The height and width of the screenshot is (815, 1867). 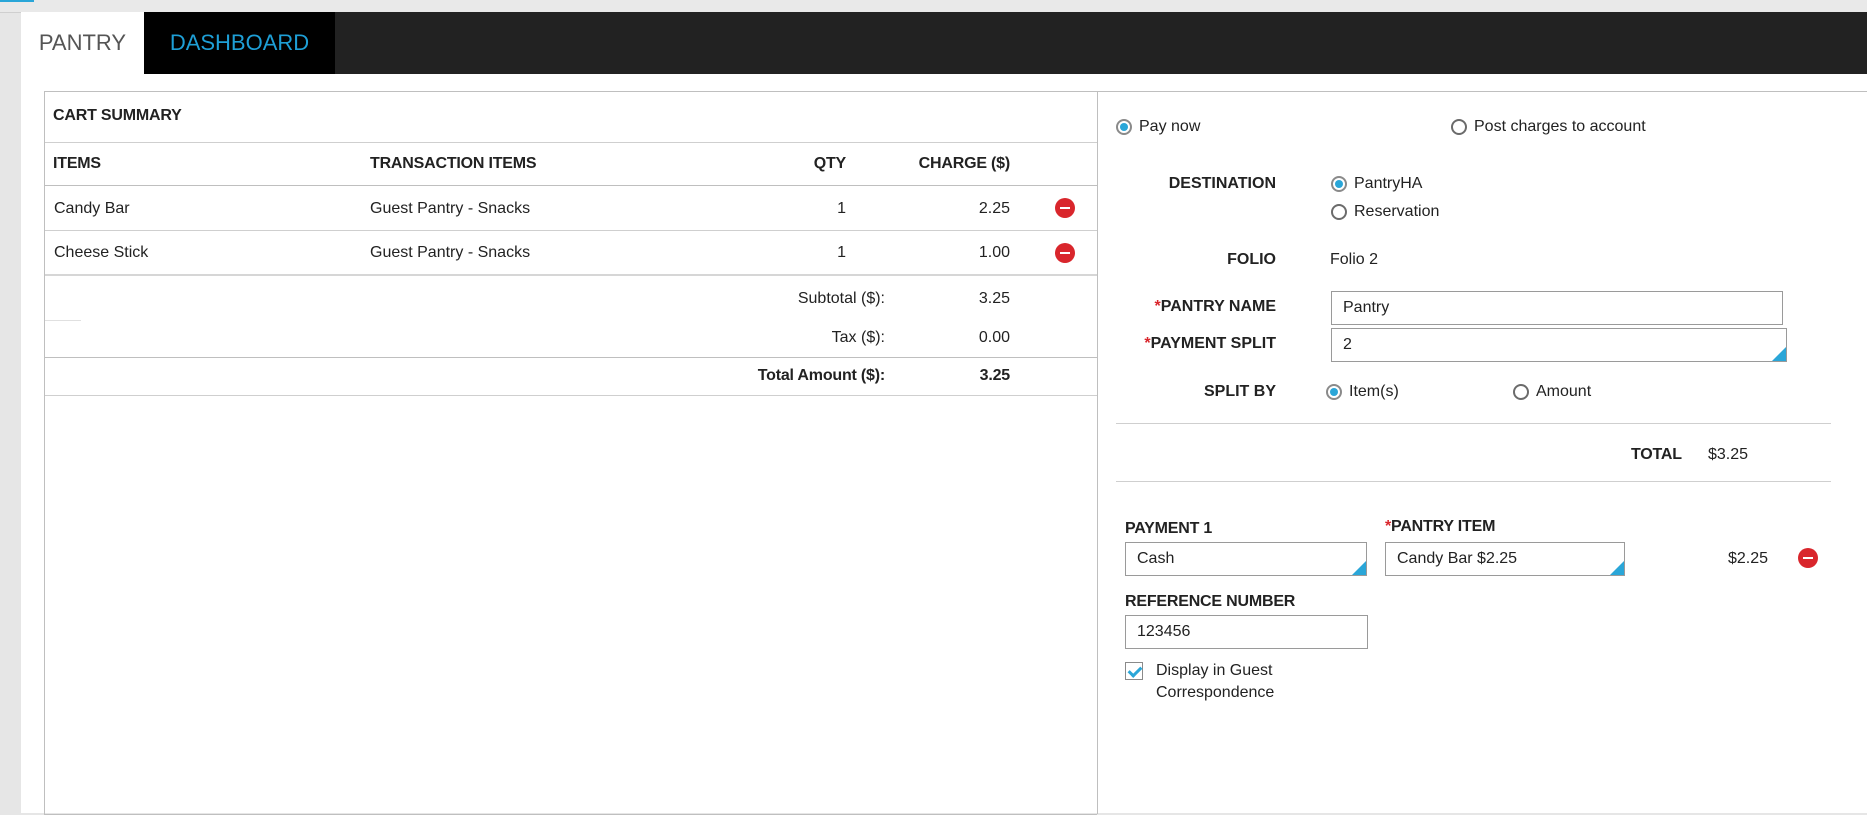 I want to click on post-charges-radio, so click(x=1459, y=127).